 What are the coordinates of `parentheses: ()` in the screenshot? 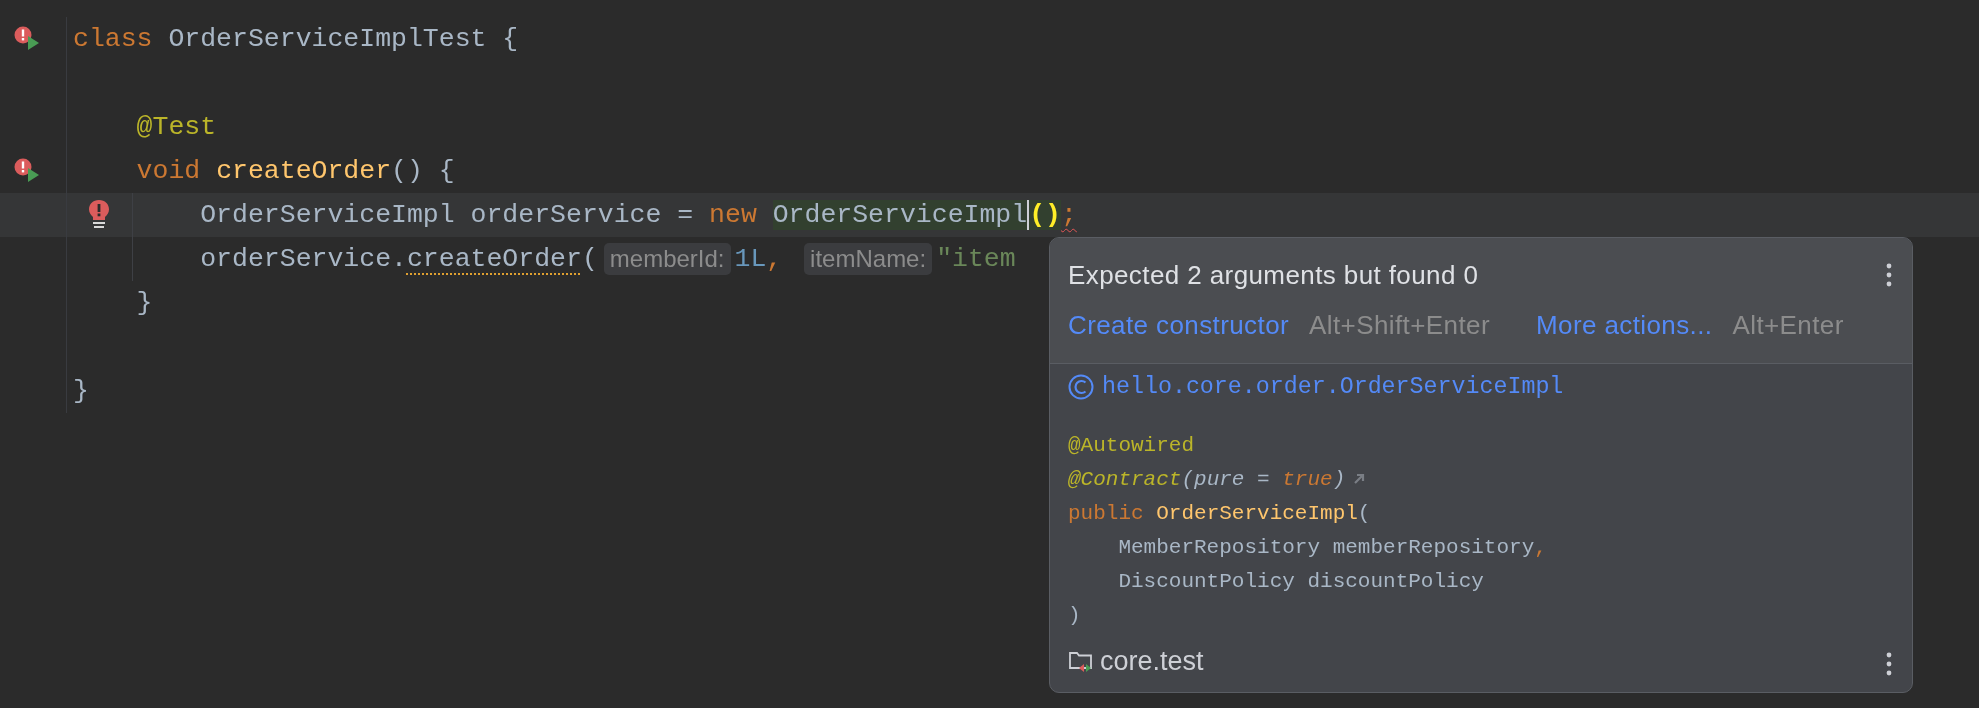 It's located at (1045, 215).